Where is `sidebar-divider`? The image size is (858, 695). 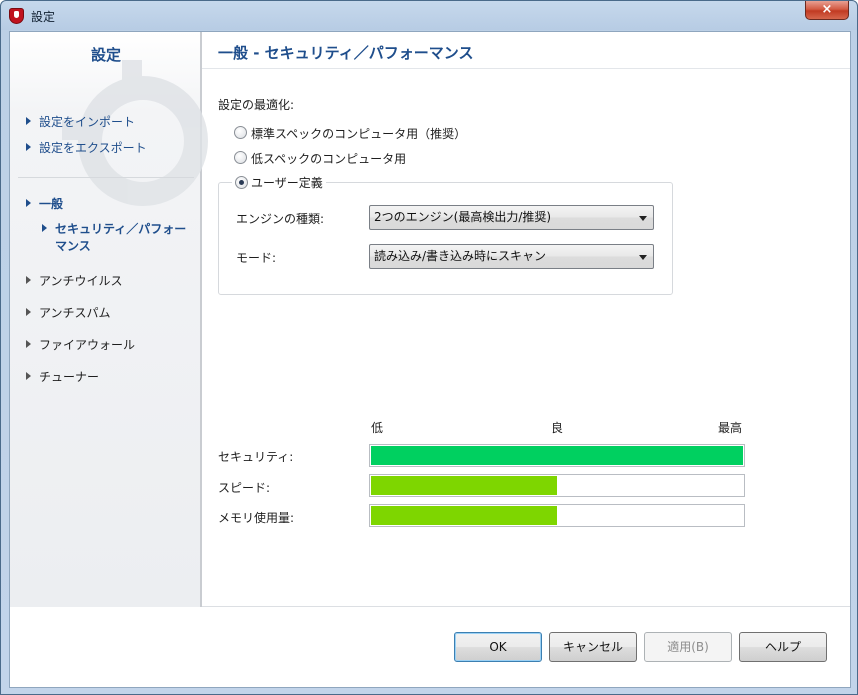 sidebar-divider is located at coordinates (106, 177).